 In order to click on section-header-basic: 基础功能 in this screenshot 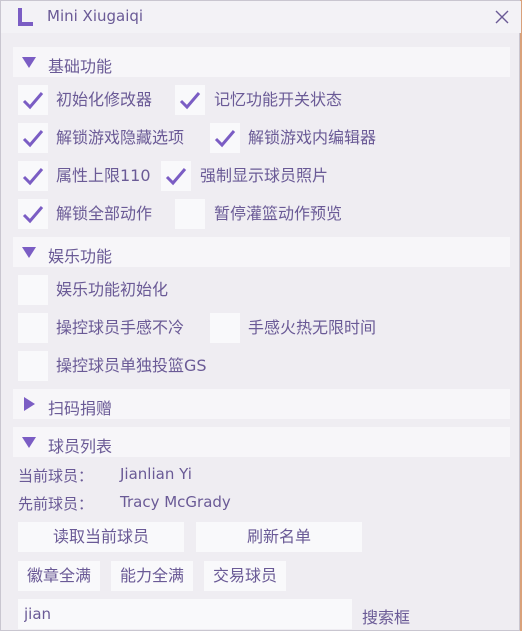, I will do `click(261, 62)`.